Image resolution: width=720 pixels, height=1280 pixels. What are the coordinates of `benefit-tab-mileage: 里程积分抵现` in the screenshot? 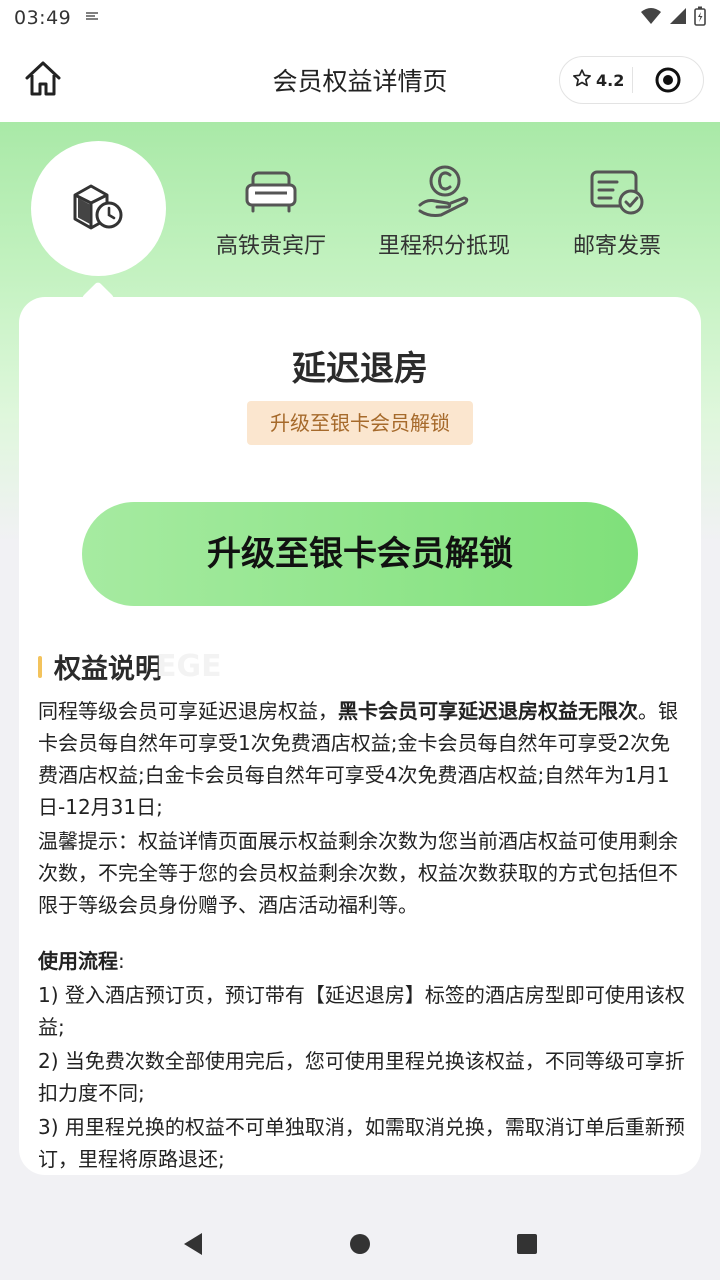 It's located at (444, 211).